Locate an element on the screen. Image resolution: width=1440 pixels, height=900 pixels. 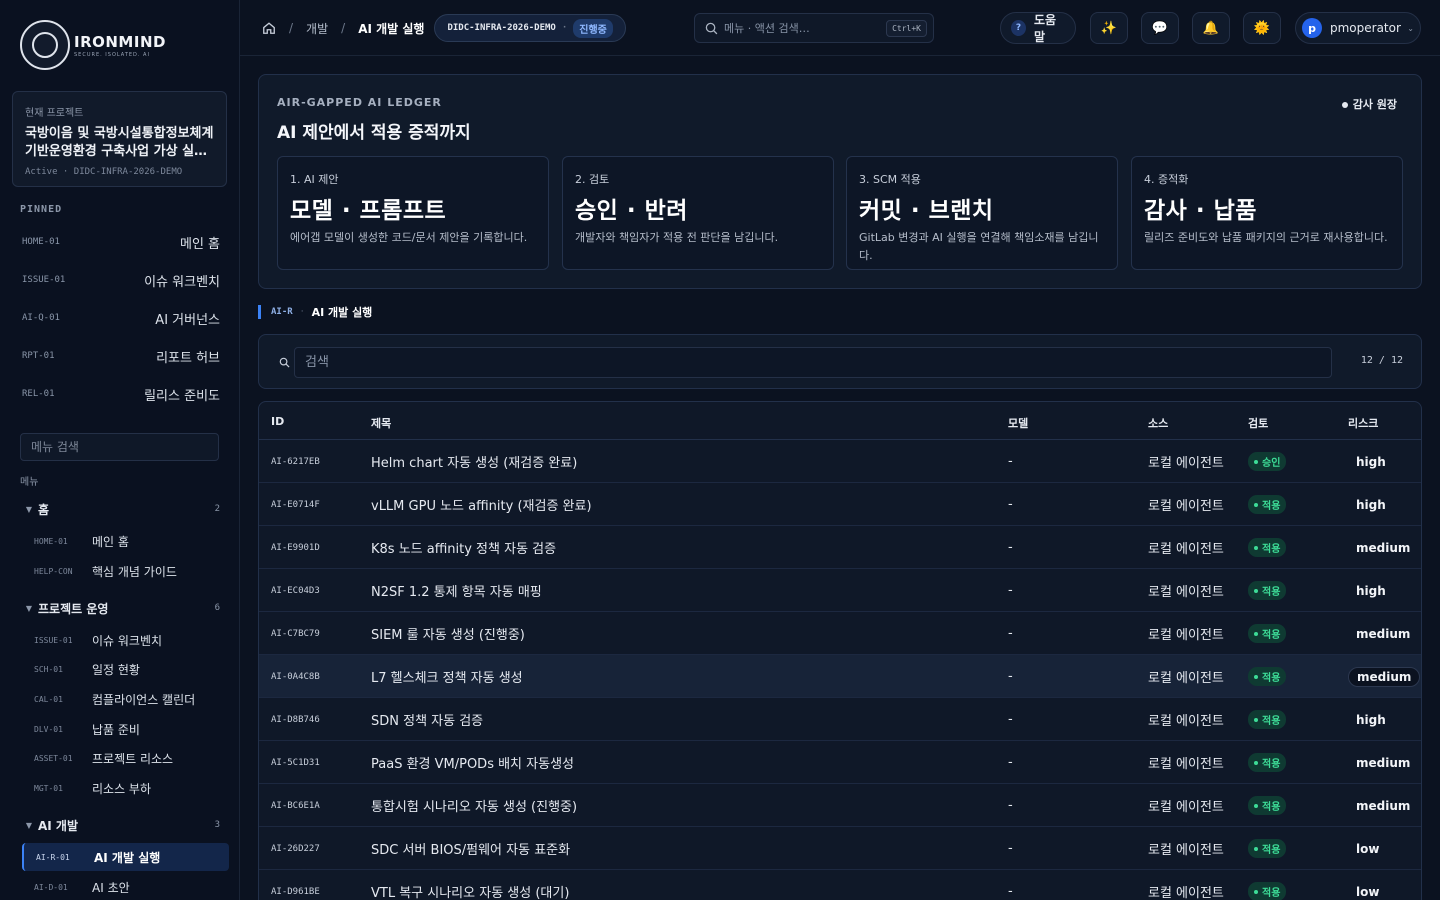
sun-icon: 🌞 is located at coordinates (1262, 28).